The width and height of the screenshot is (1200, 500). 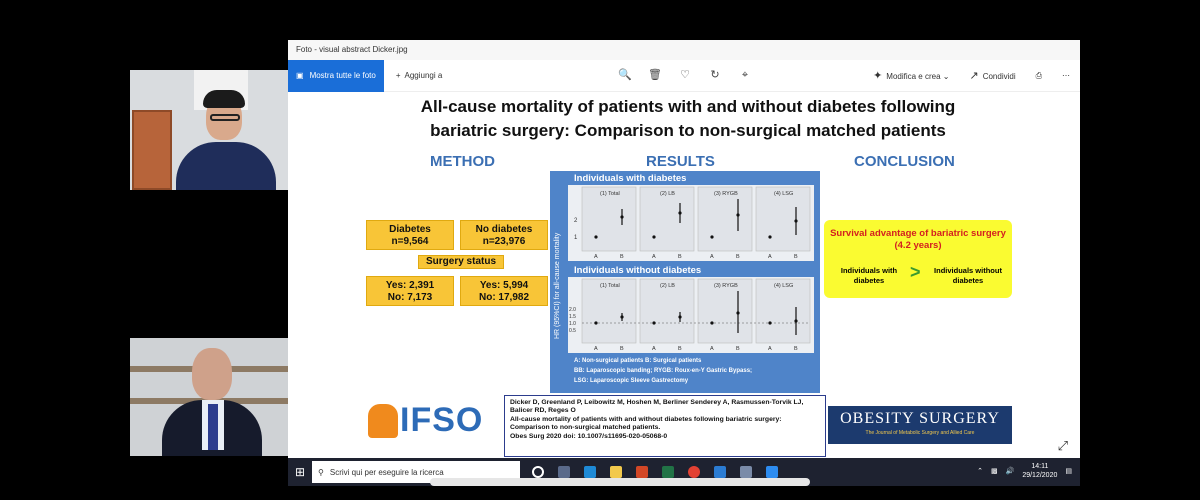 What do you see at coordinates (1068, 471) in the screenshot?
I see `notifications-icon: ▤` at bounding box center [1068, 471].